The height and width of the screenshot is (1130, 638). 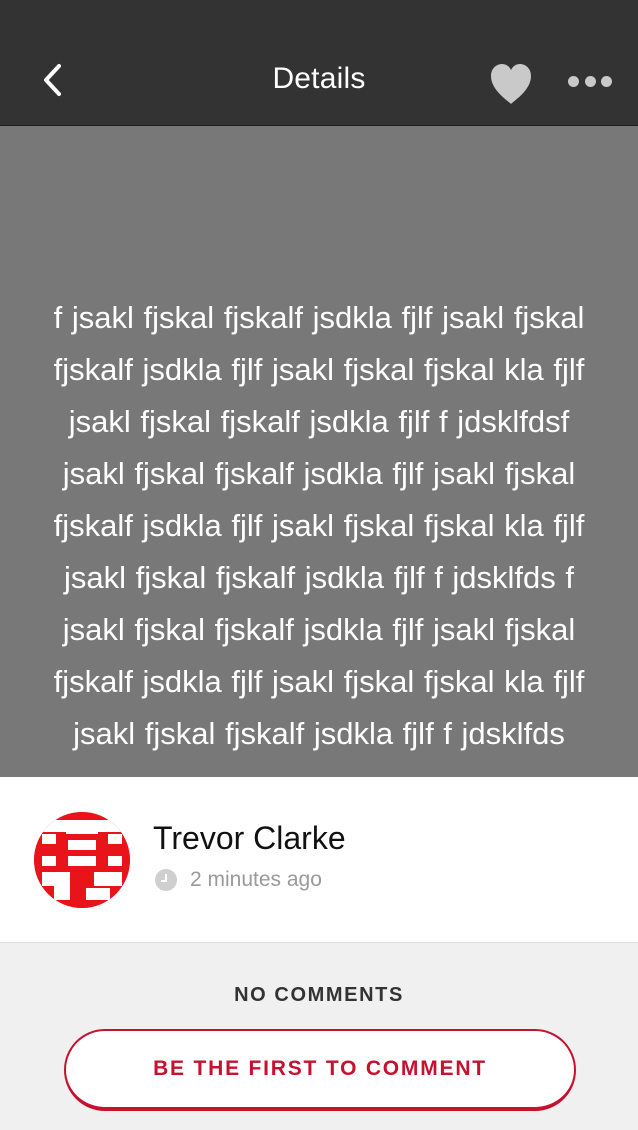 I want to click on favorite-button, so click(x=511, y=84).